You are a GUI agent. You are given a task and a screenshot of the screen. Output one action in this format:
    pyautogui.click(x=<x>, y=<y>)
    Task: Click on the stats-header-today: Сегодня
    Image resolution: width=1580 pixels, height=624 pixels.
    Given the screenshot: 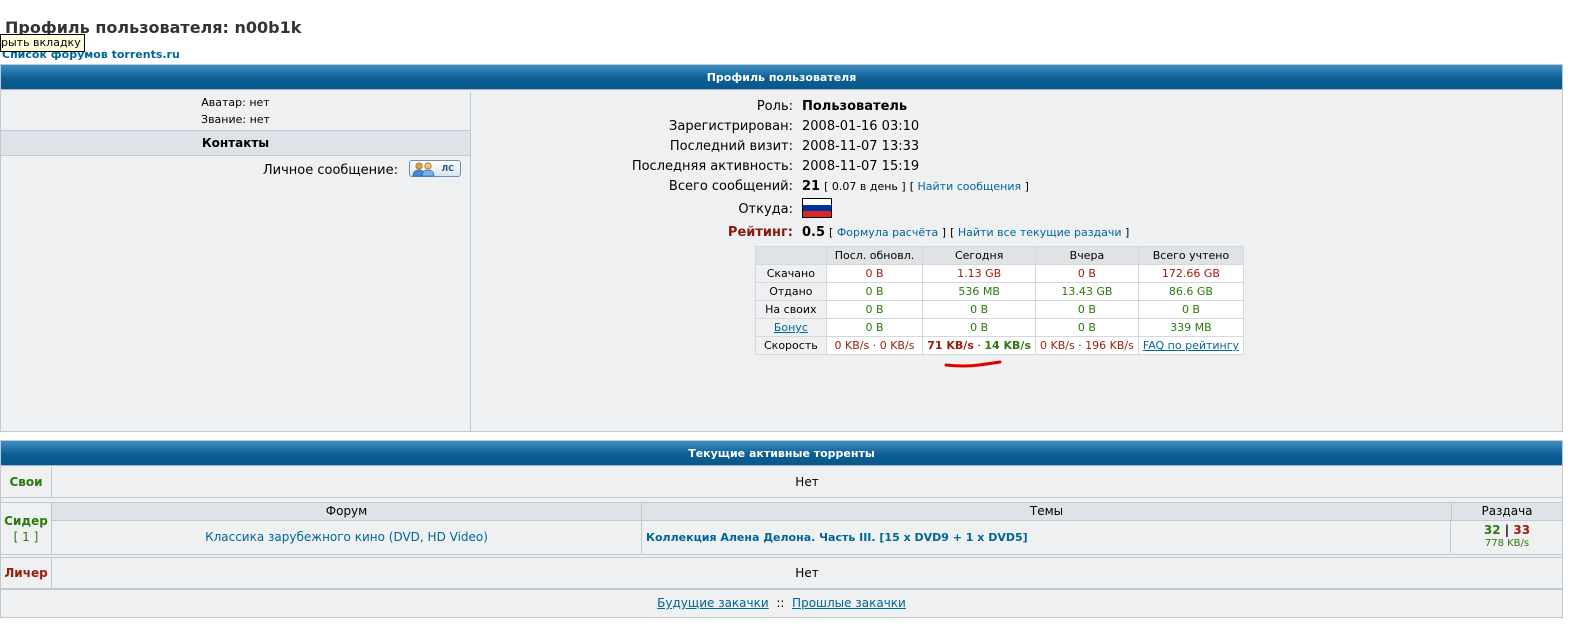 What is the action you would take?
    pyautogui.click(x=979, y=255)
    